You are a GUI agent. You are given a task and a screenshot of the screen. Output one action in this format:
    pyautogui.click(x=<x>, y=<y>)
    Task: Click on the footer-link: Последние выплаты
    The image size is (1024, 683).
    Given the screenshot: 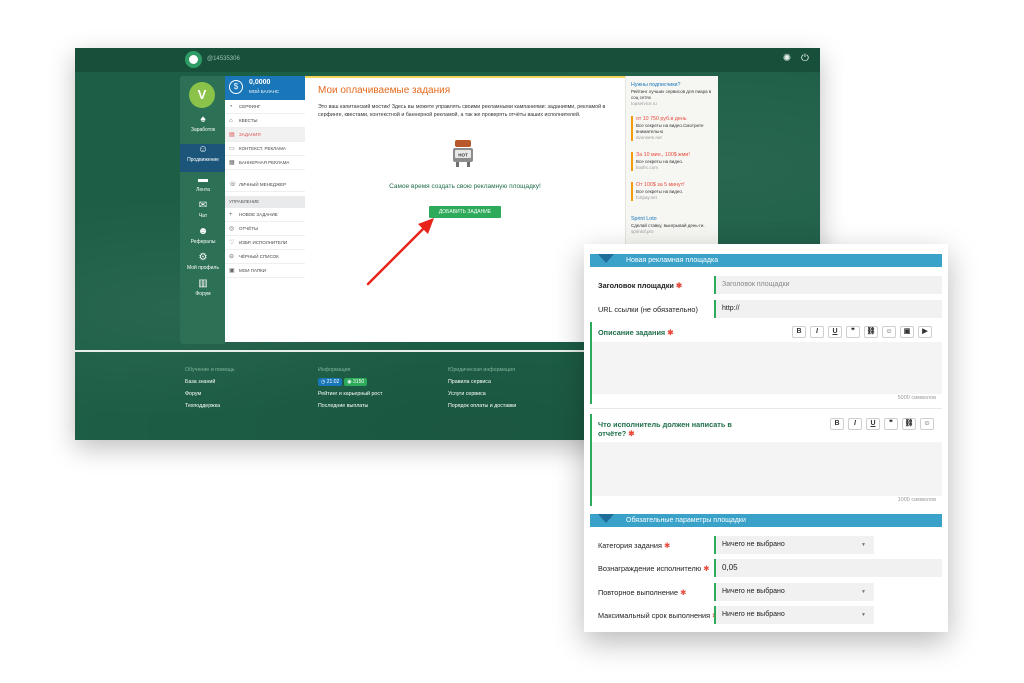 What is the action you would take?
    pyautogui.click(x=350, y=406)
    